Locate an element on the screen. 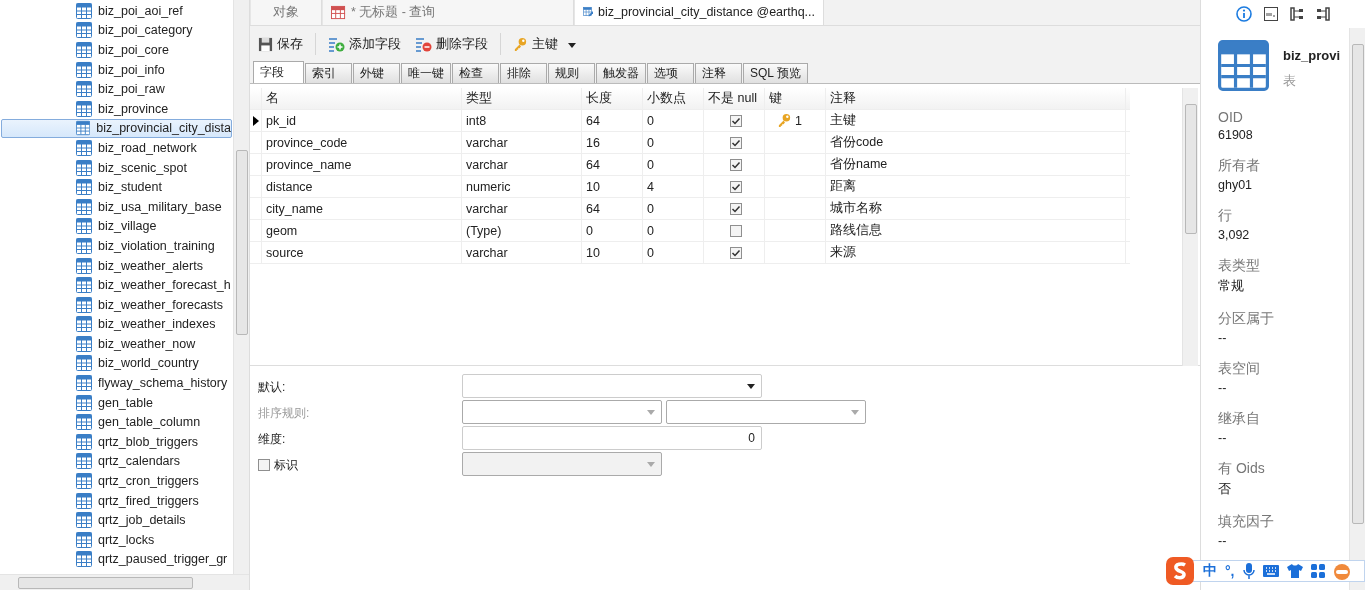  toolbar-button: 保存 is located at coordinates (280, 44).